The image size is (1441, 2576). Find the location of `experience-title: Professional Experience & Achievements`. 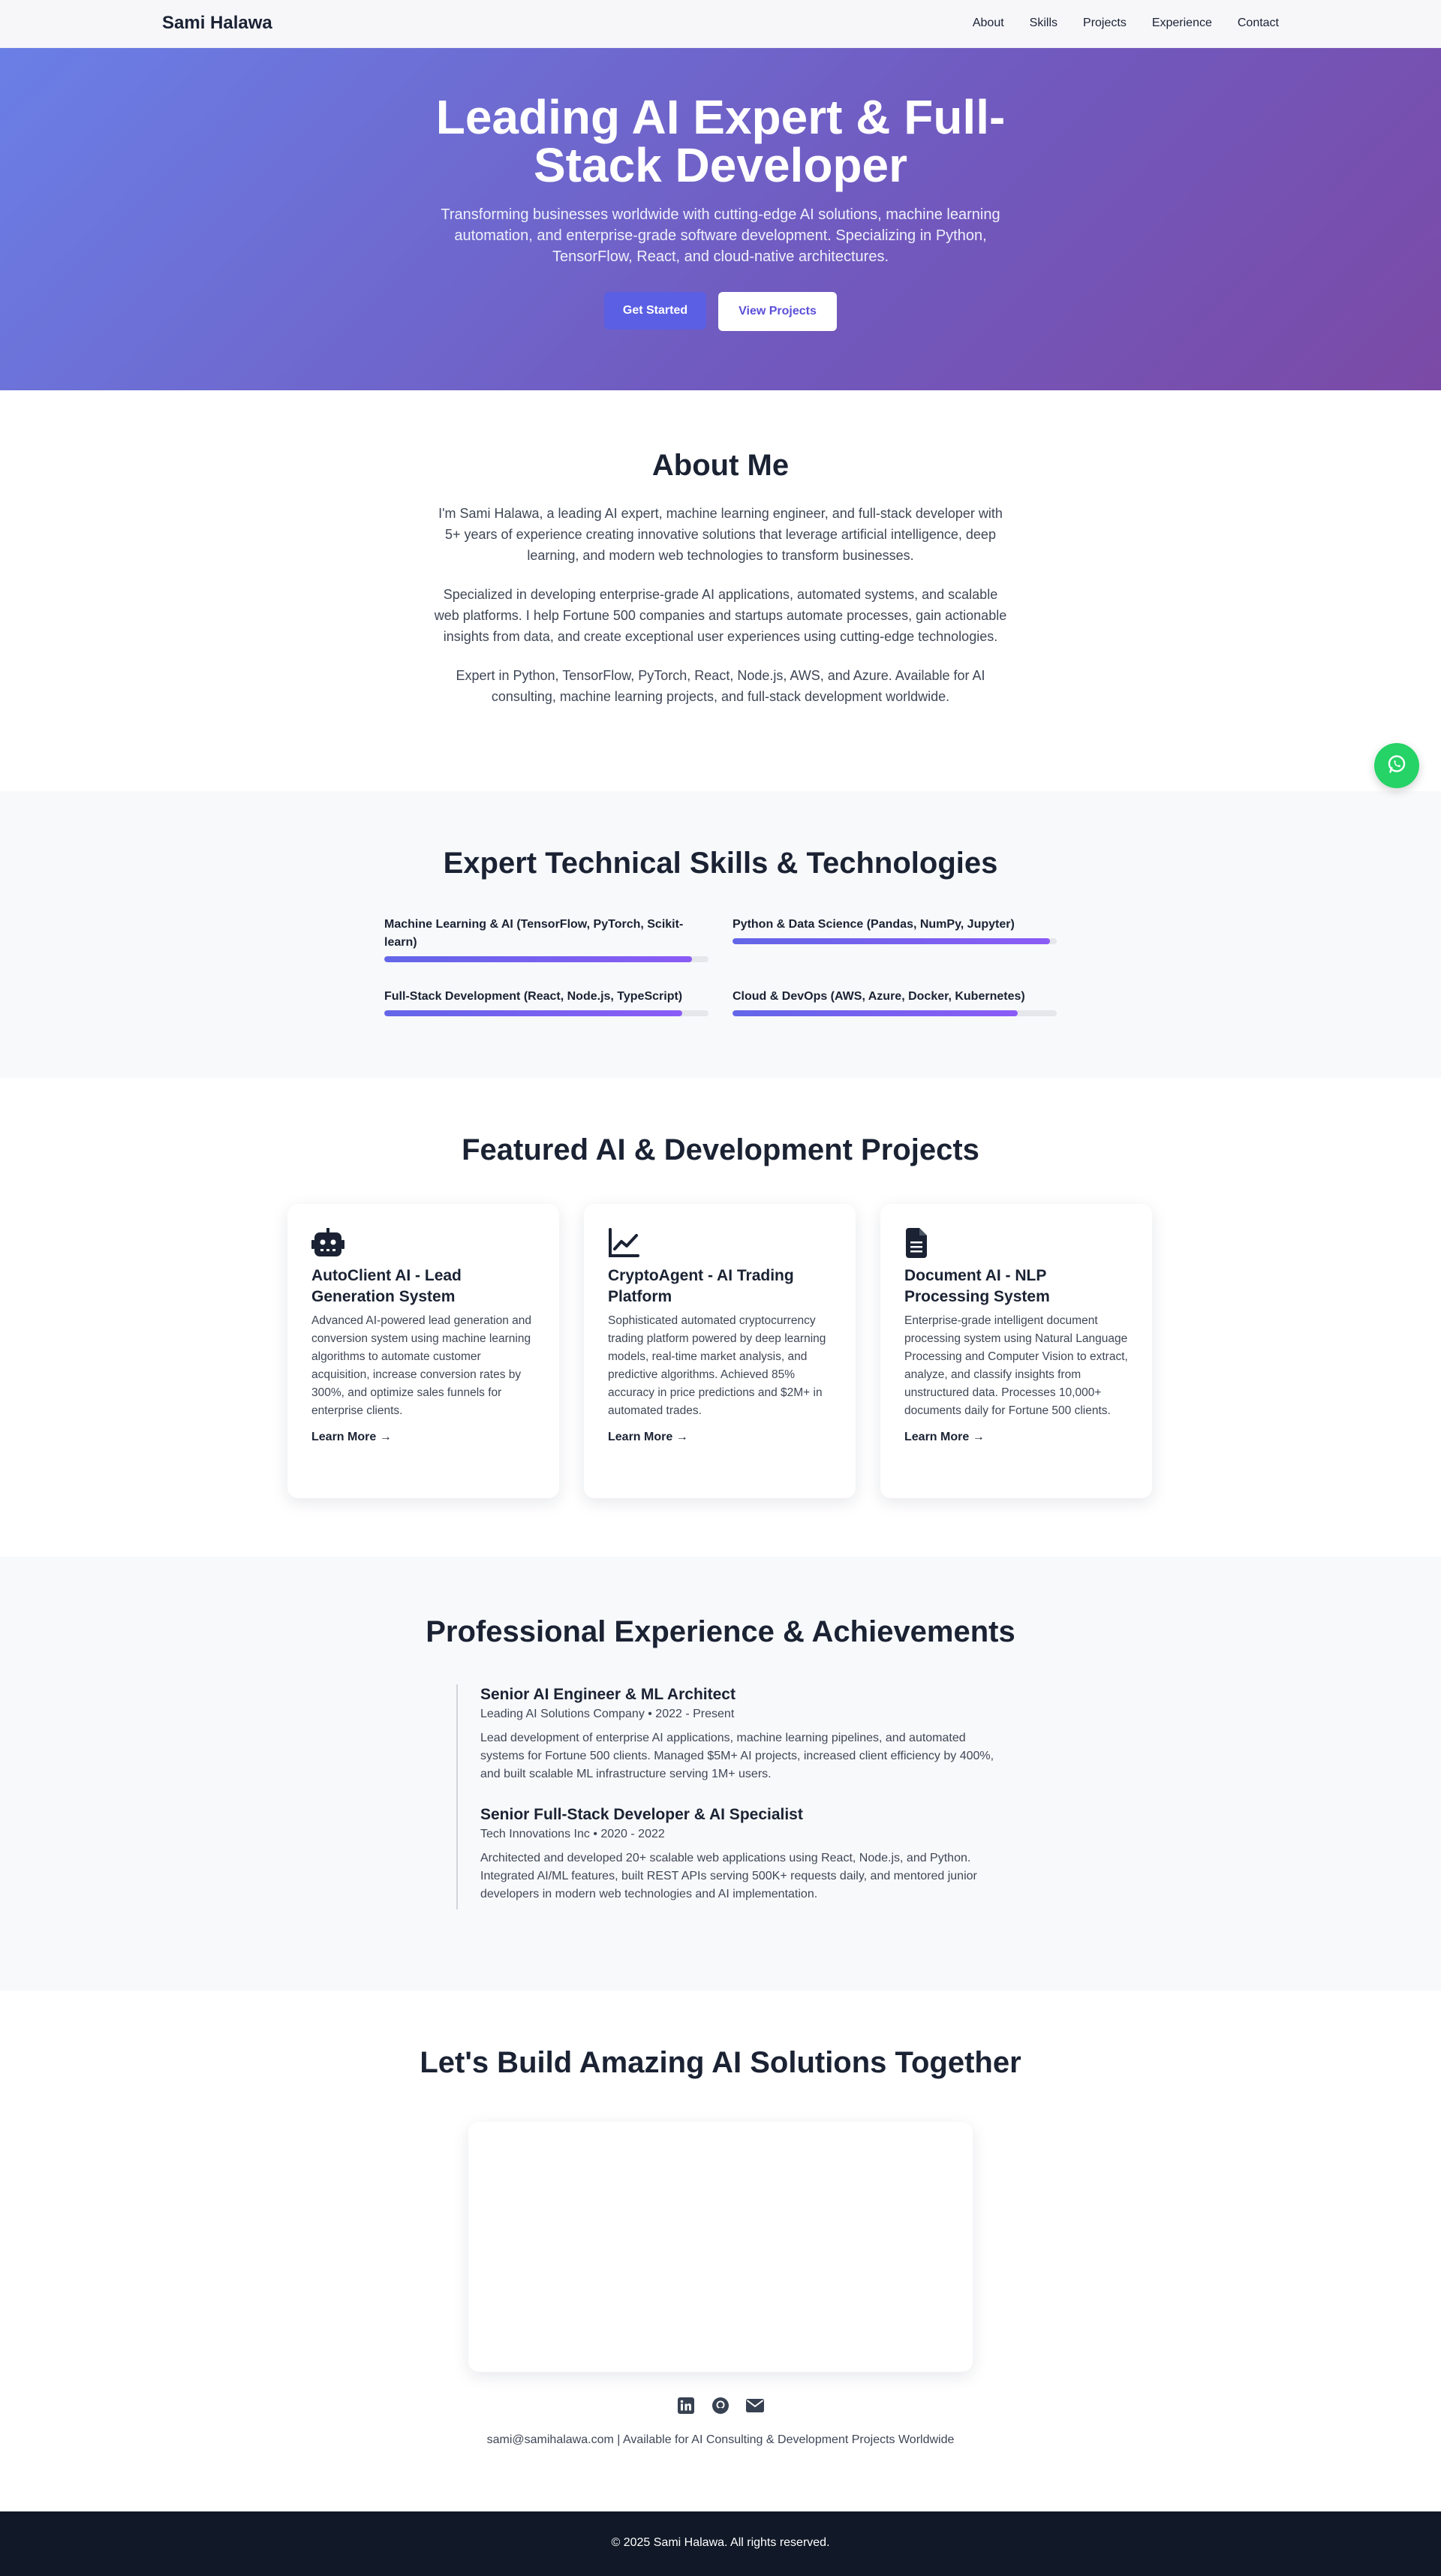

experience-title: Professional Experience & Achievements is located at coordinates (720, 1631).